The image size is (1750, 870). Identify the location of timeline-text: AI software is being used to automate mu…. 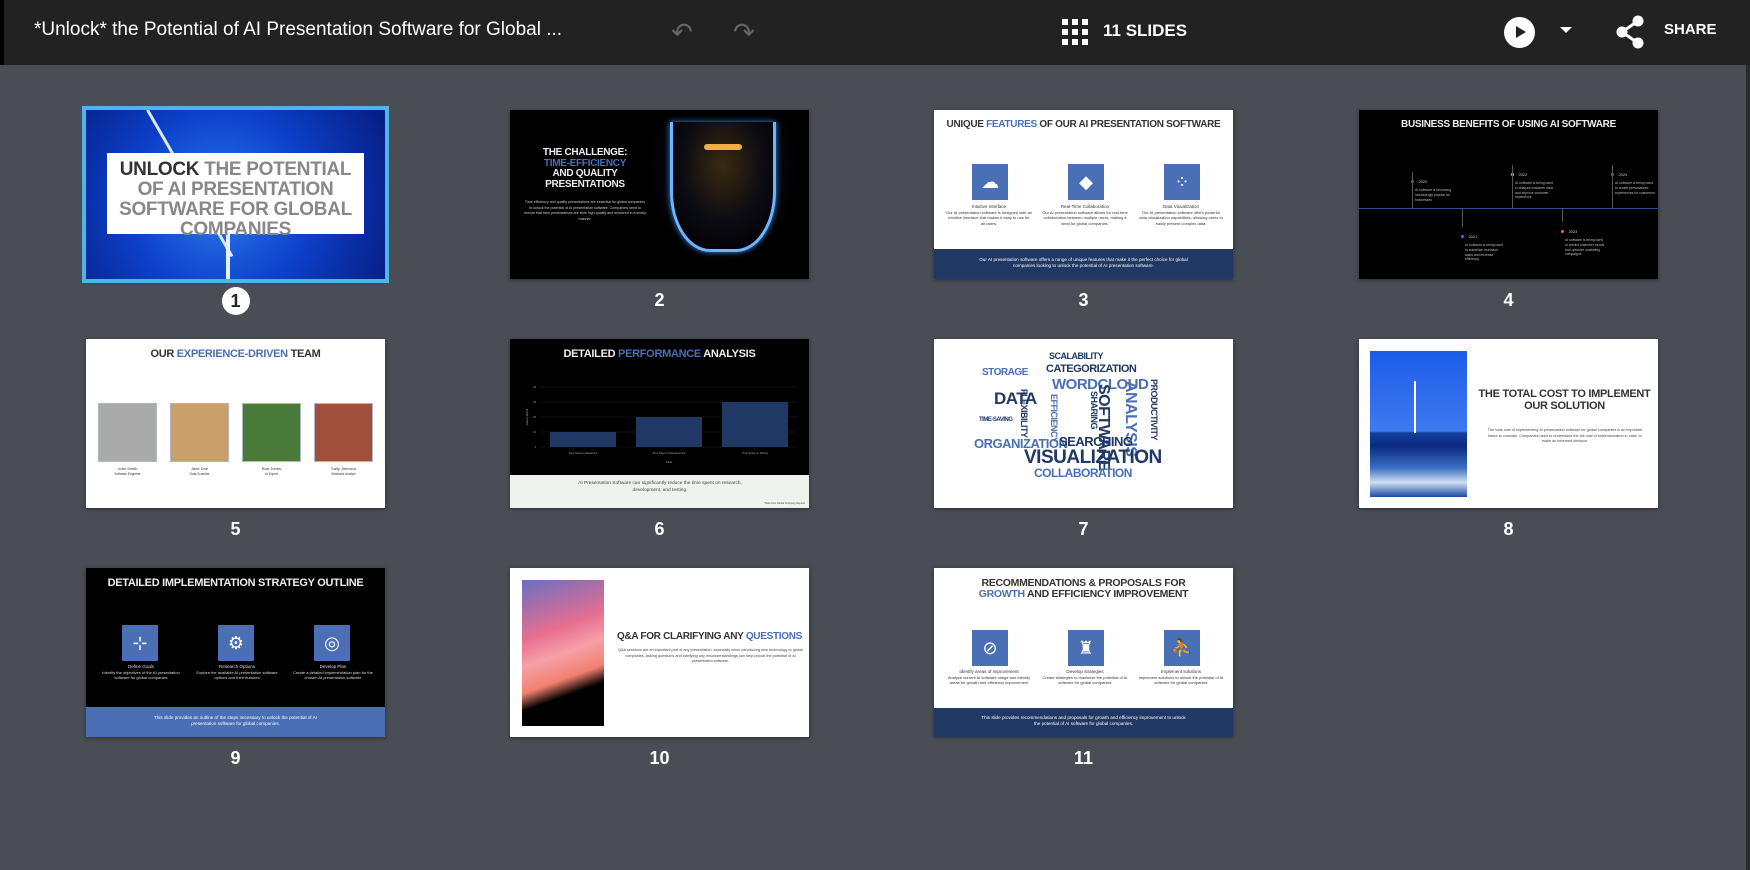
(1484, 252).